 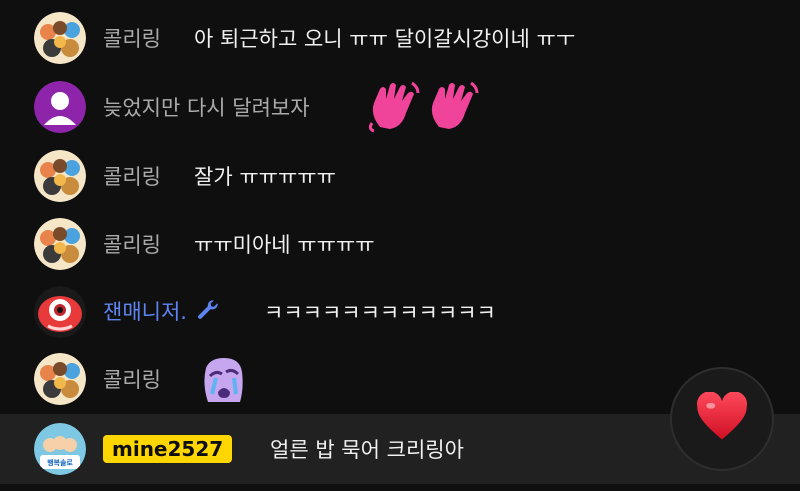 I want to click on heart-icon, so click(x=722, y=418).